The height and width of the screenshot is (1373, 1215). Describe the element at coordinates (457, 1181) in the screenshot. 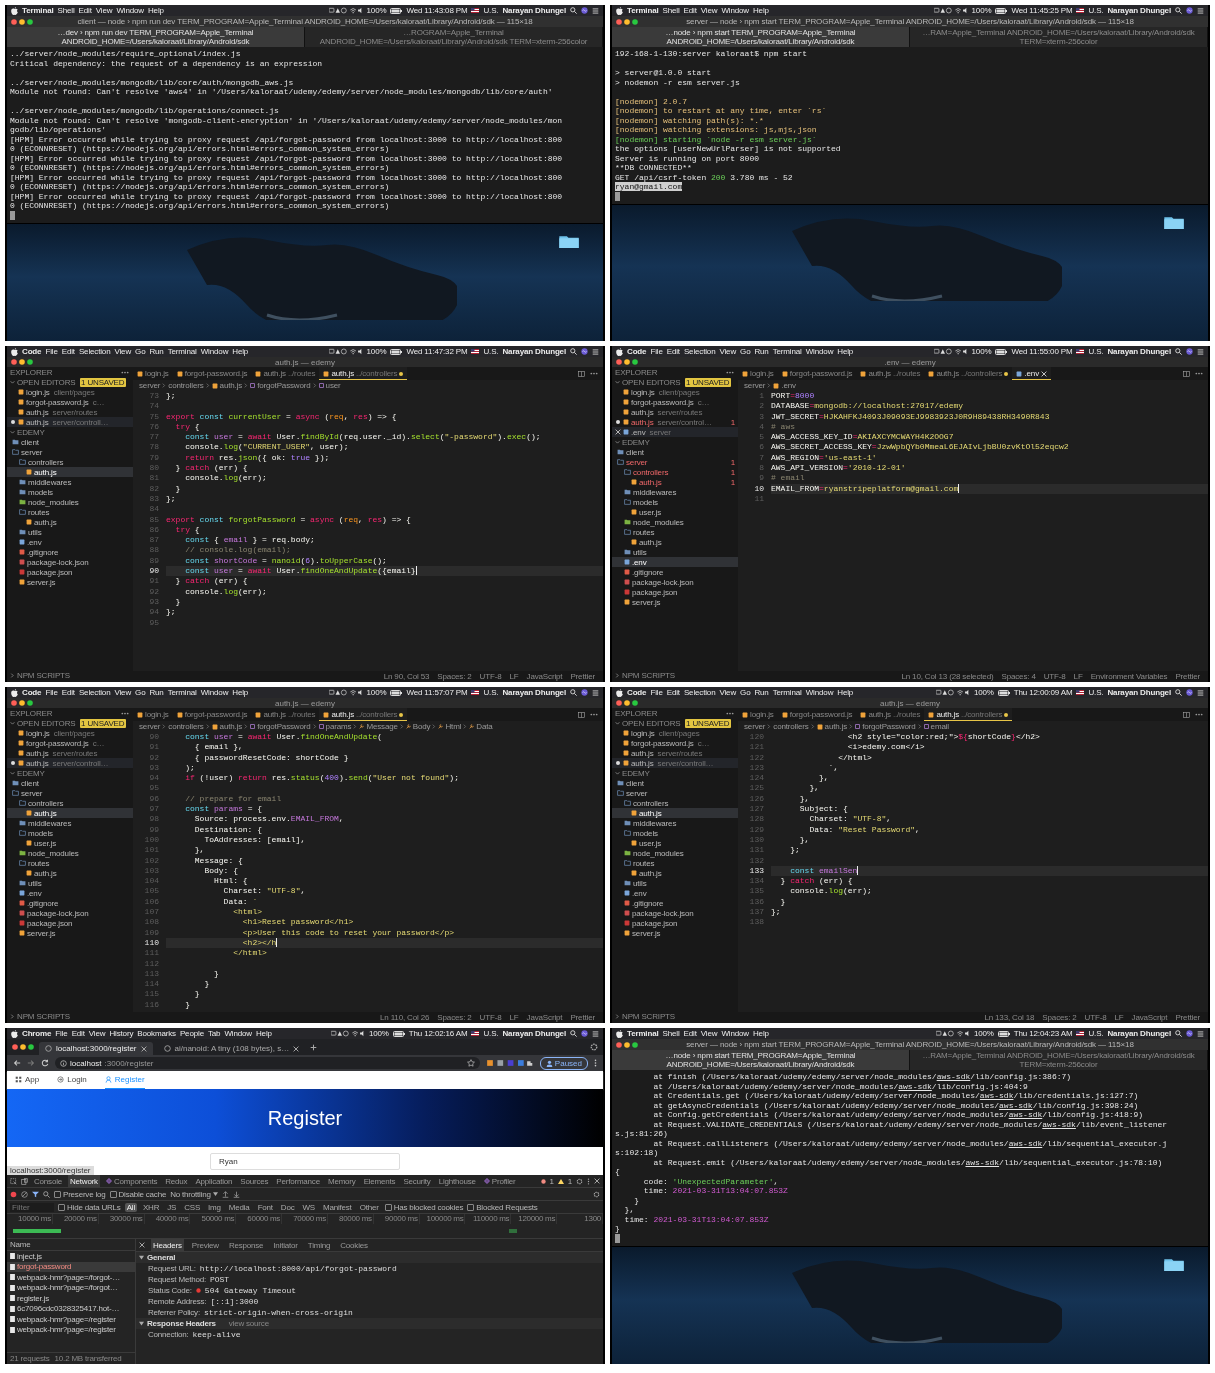

I see `devtools-tab: Lighthouse` at that location.